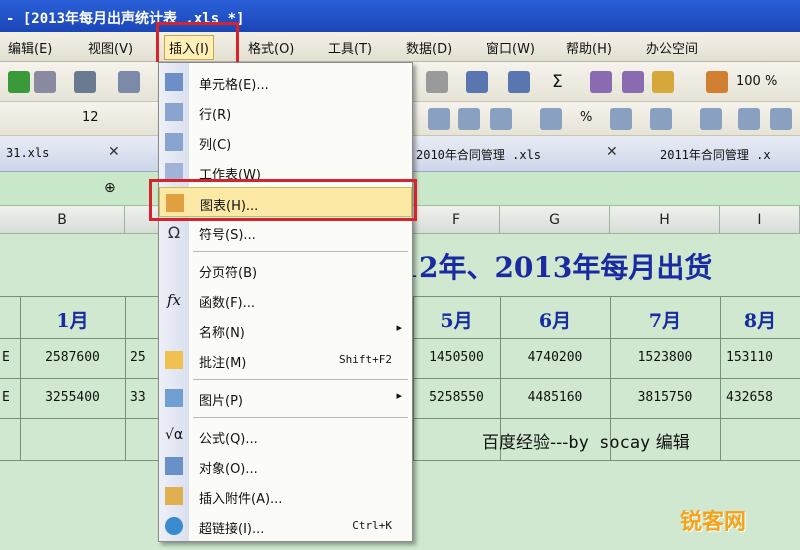 The width and height of the screenshot is (800, 550). What do you see at coordinates (478, 154) in the screenshot?
I see `tab-2010-contracts: 2010年合同管理 .xls` at bounding box center [478, 154].